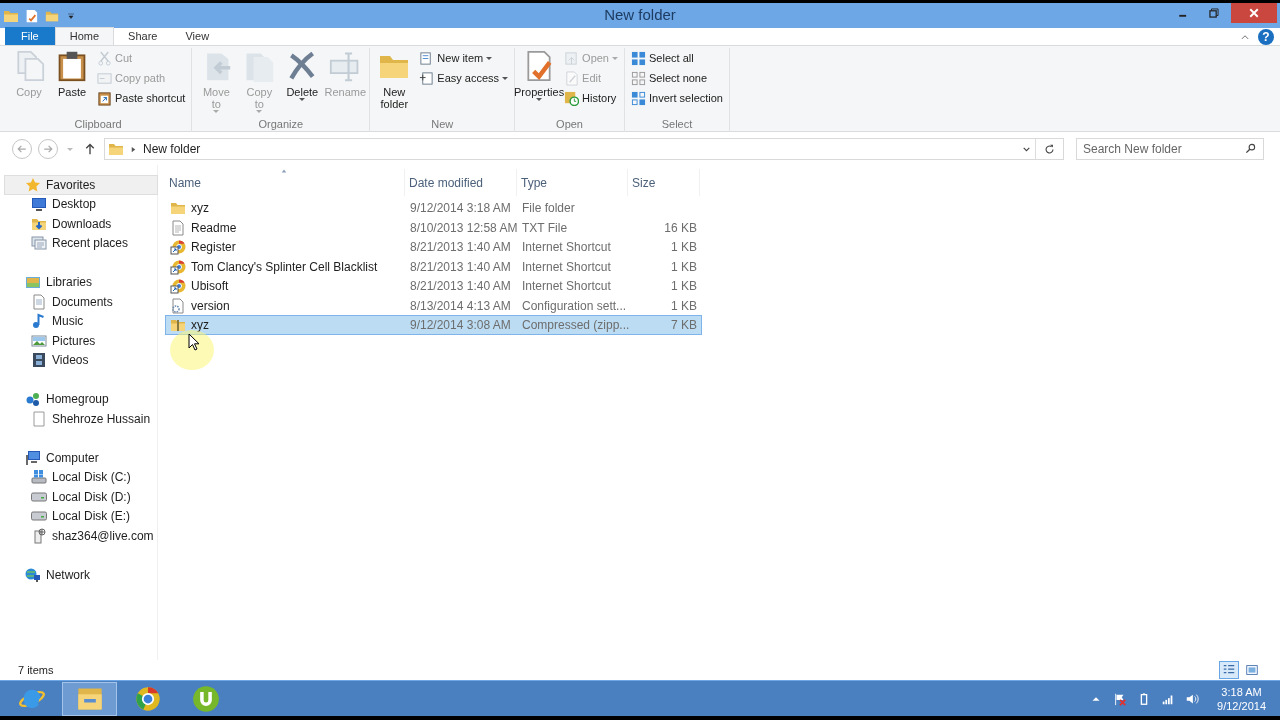  I want to click on file-name: Register, so click(213, 247).